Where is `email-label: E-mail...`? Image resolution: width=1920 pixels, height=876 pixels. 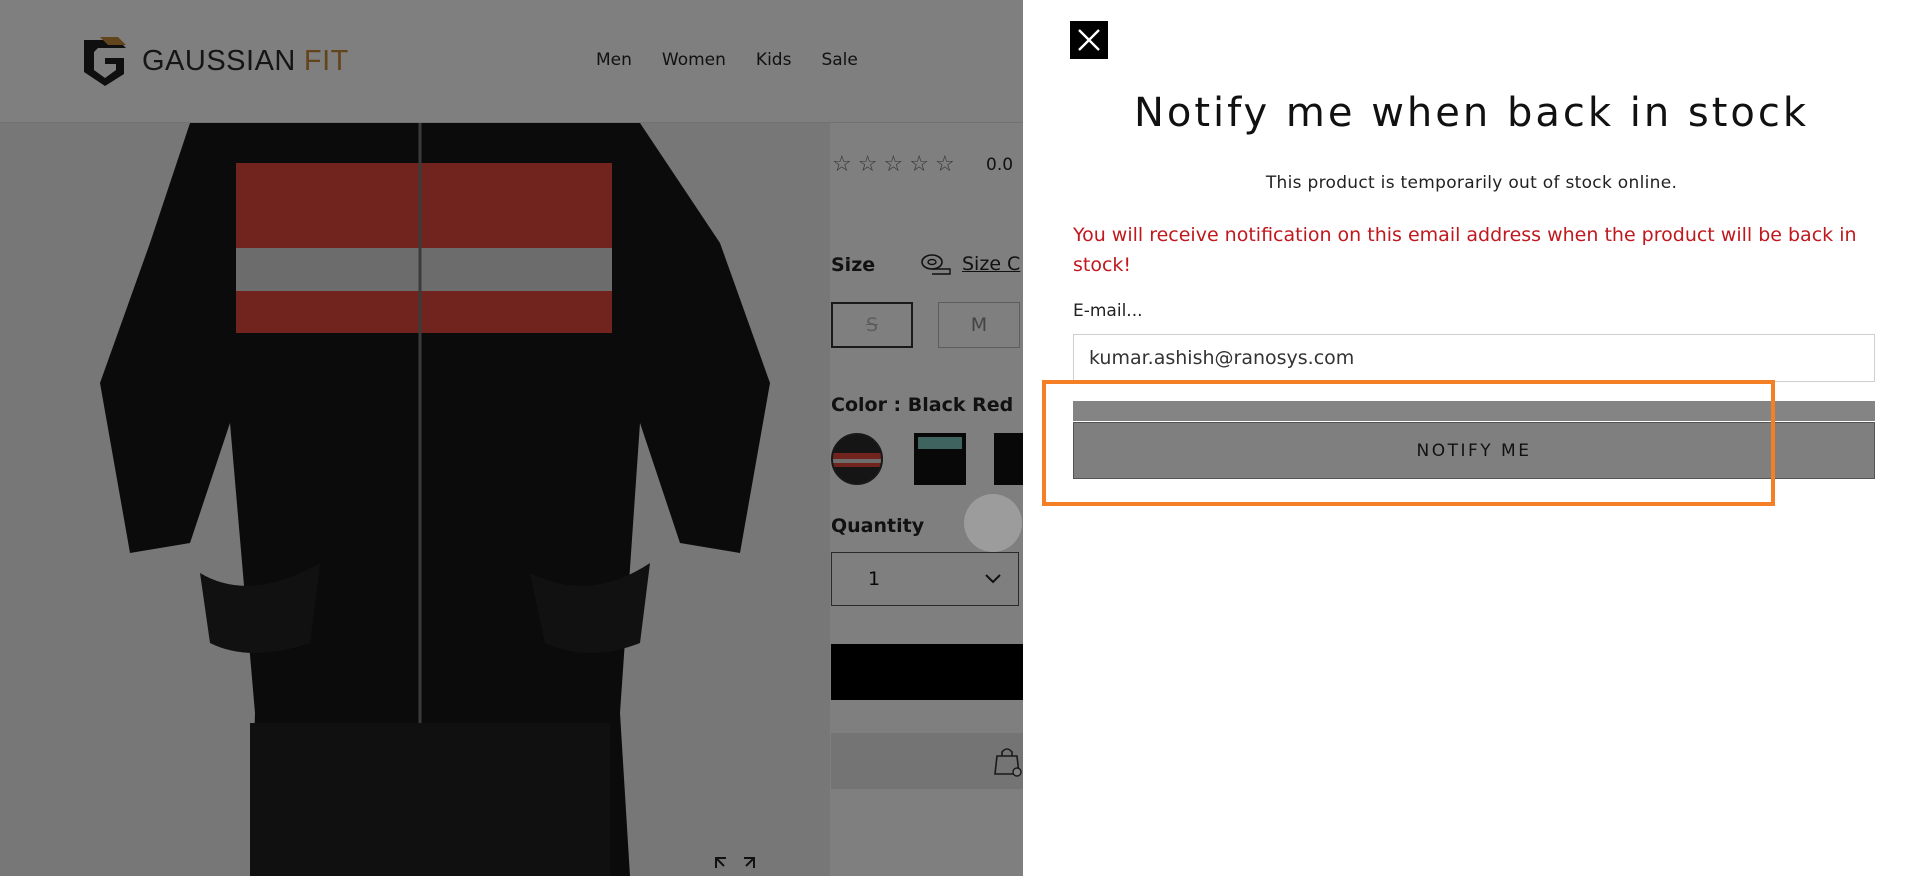
email-label: E-mail... is located at coordinates (1108, 311).